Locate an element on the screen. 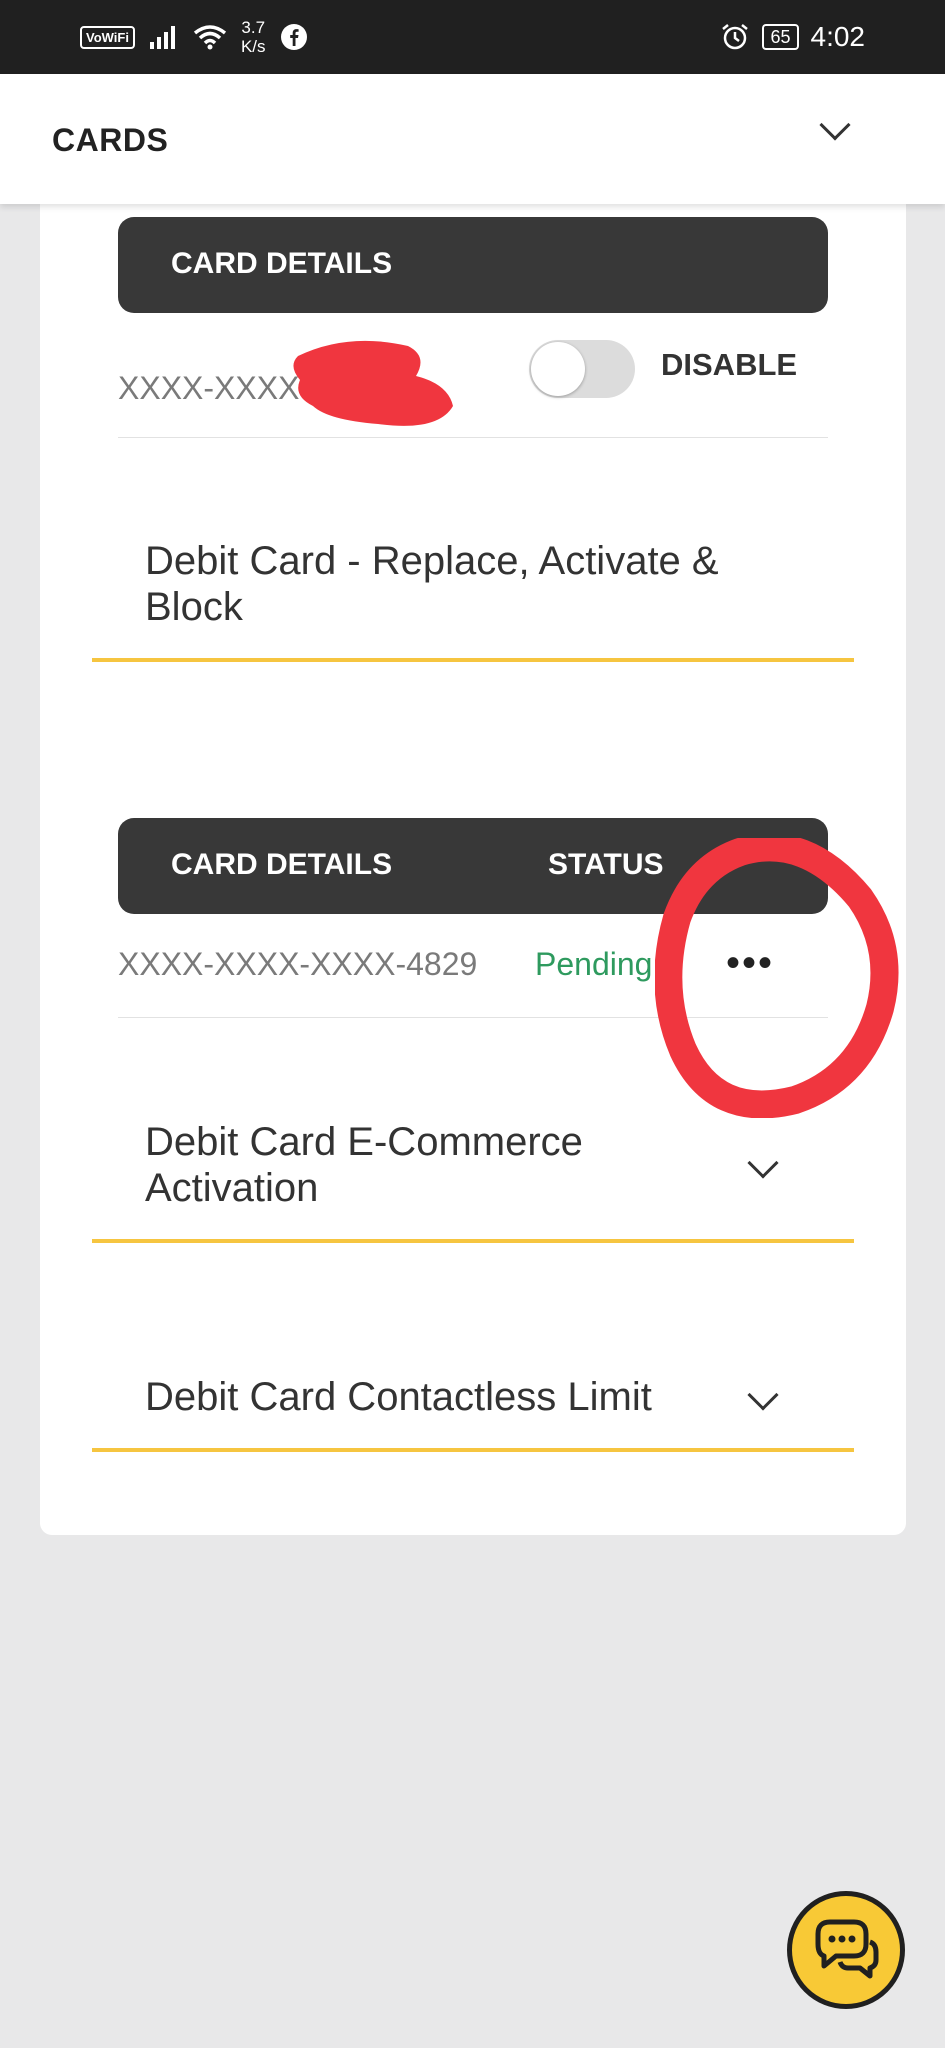 This screenshot has height=2048, width=945. chat-icon is located at coordinates (847, 1949).